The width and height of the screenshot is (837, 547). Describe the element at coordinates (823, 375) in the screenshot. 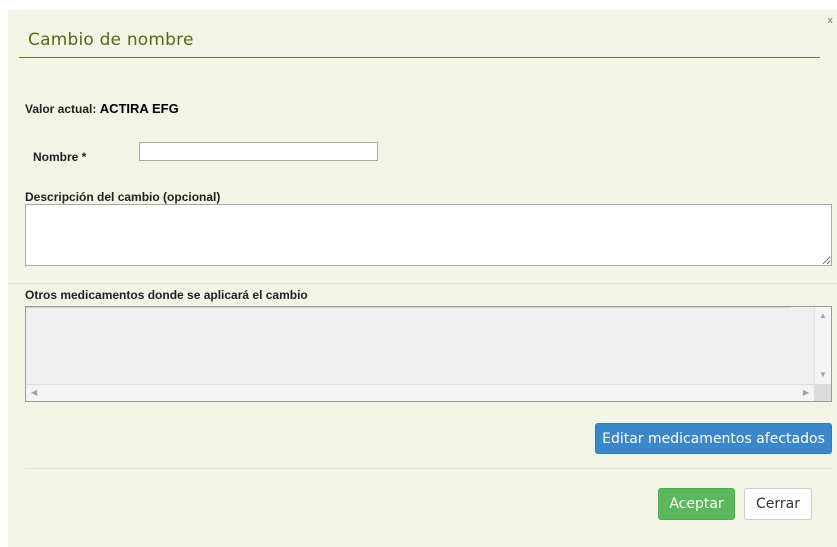

I see `scroll-down-icon: ▼` at that location.